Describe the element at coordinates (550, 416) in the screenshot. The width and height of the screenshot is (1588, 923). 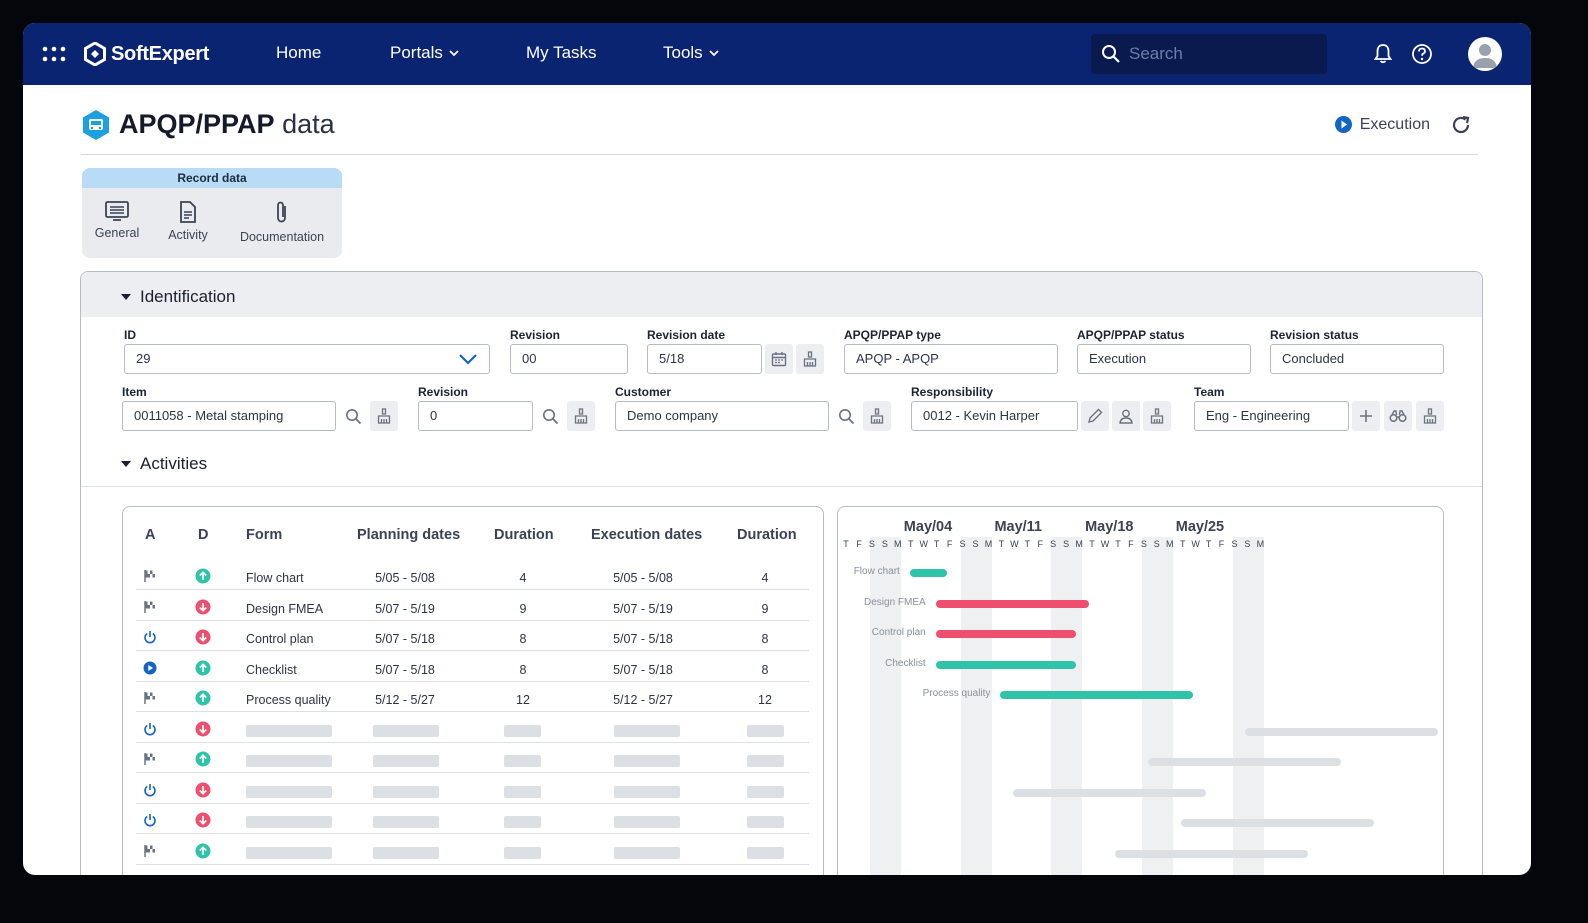
I see `item-revision-search-button` at that location.